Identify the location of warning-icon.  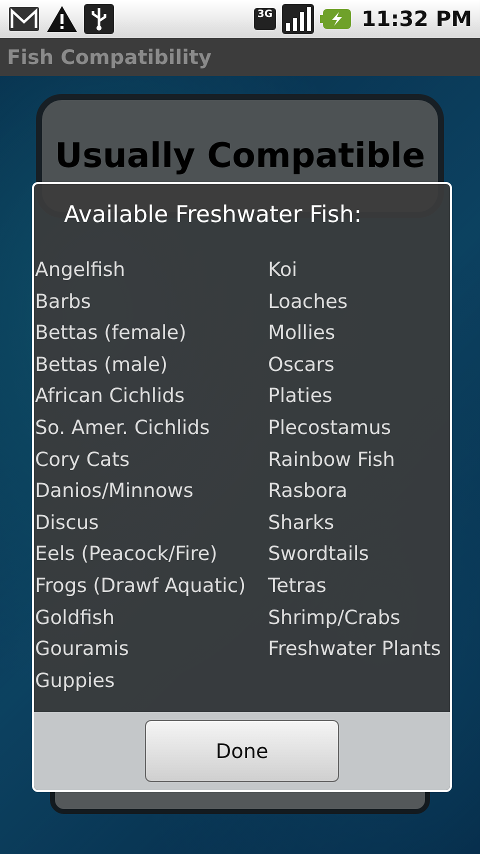
(62, 19).